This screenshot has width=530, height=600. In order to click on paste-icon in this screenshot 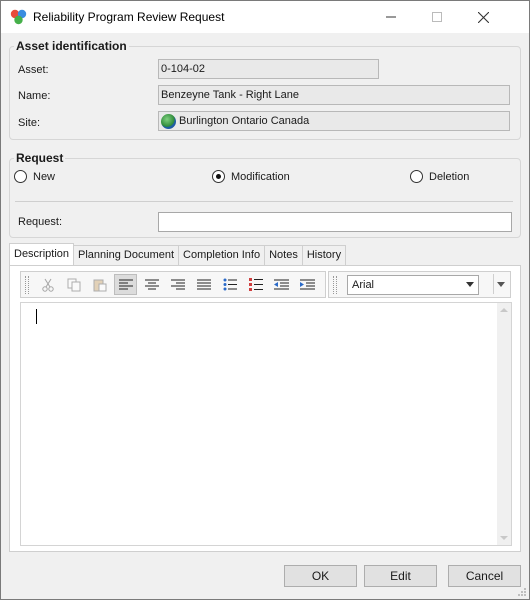, I will do `click(99, 285)`.